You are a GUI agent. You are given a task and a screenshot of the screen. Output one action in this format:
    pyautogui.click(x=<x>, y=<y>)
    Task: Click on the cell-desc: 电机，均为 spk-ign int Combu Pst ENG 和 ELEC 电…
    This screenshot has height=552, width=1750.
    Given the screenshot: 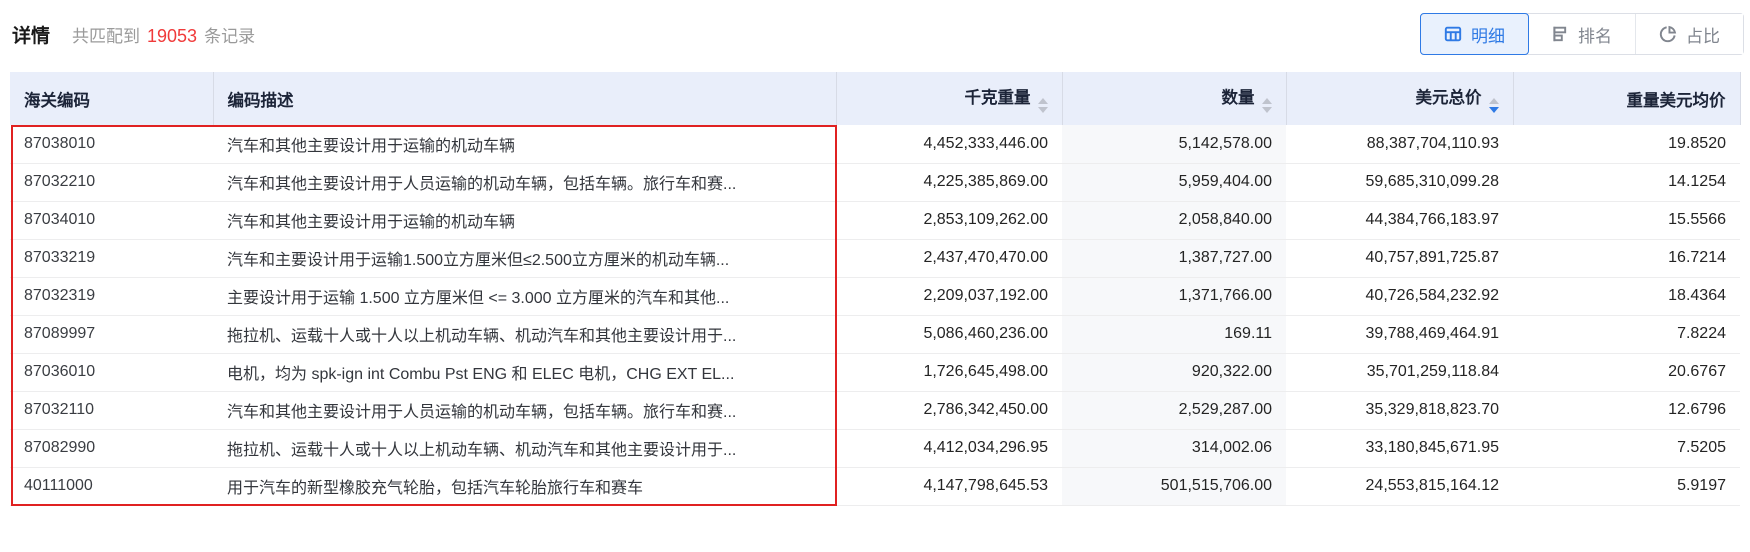 What is the action you would take?
    pyautogui.click(x=524, y=372)
    